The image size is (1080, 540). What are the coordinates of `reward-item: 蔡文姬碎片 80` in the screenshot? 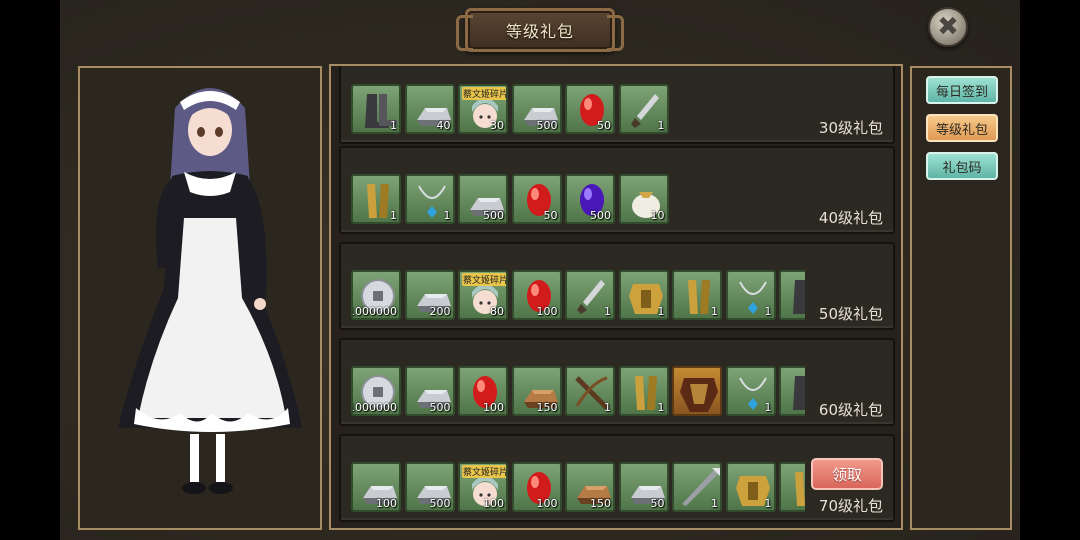 It's located at (483, 295).